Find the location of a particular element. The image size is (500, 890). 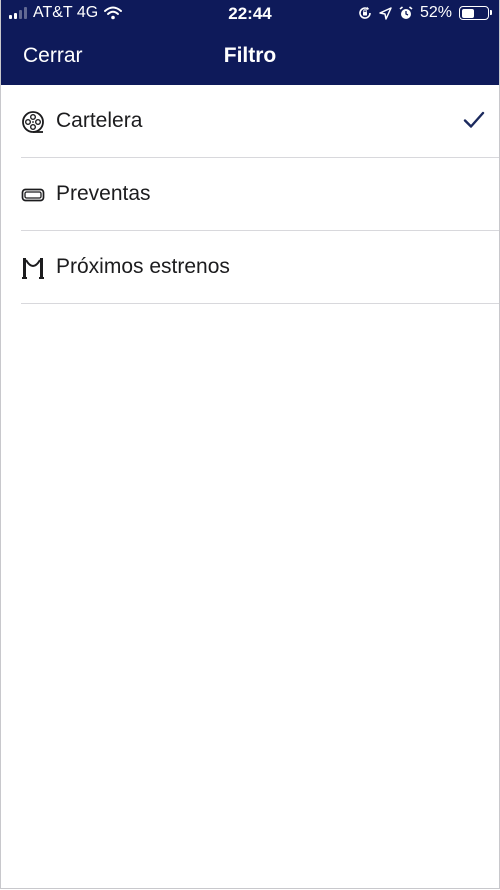

page-title: Filtro is located at coordinates (250, 55).